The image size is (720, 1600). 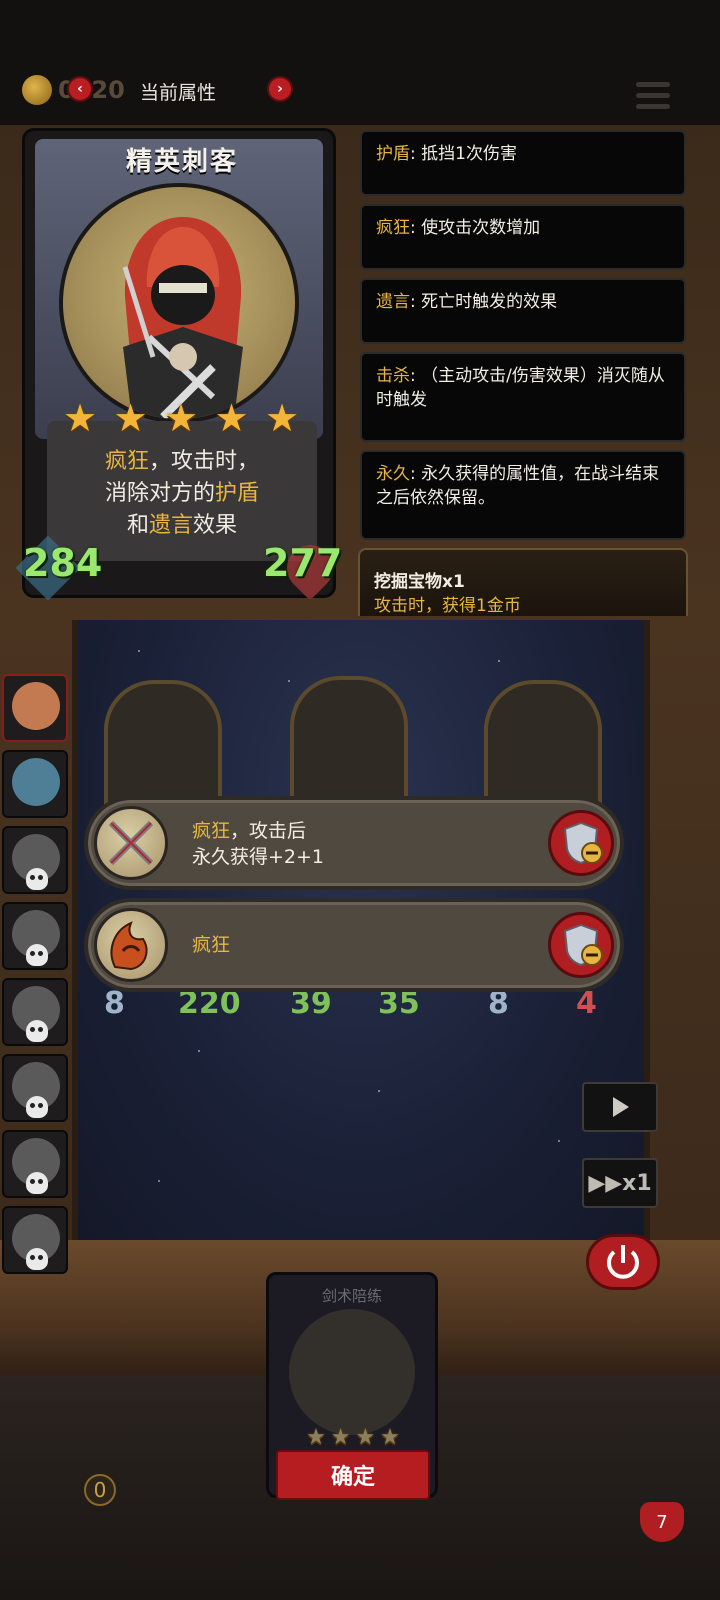 I want to click on treasure-effect: 攻击时，获得1金币, so click(x=447, y=606).